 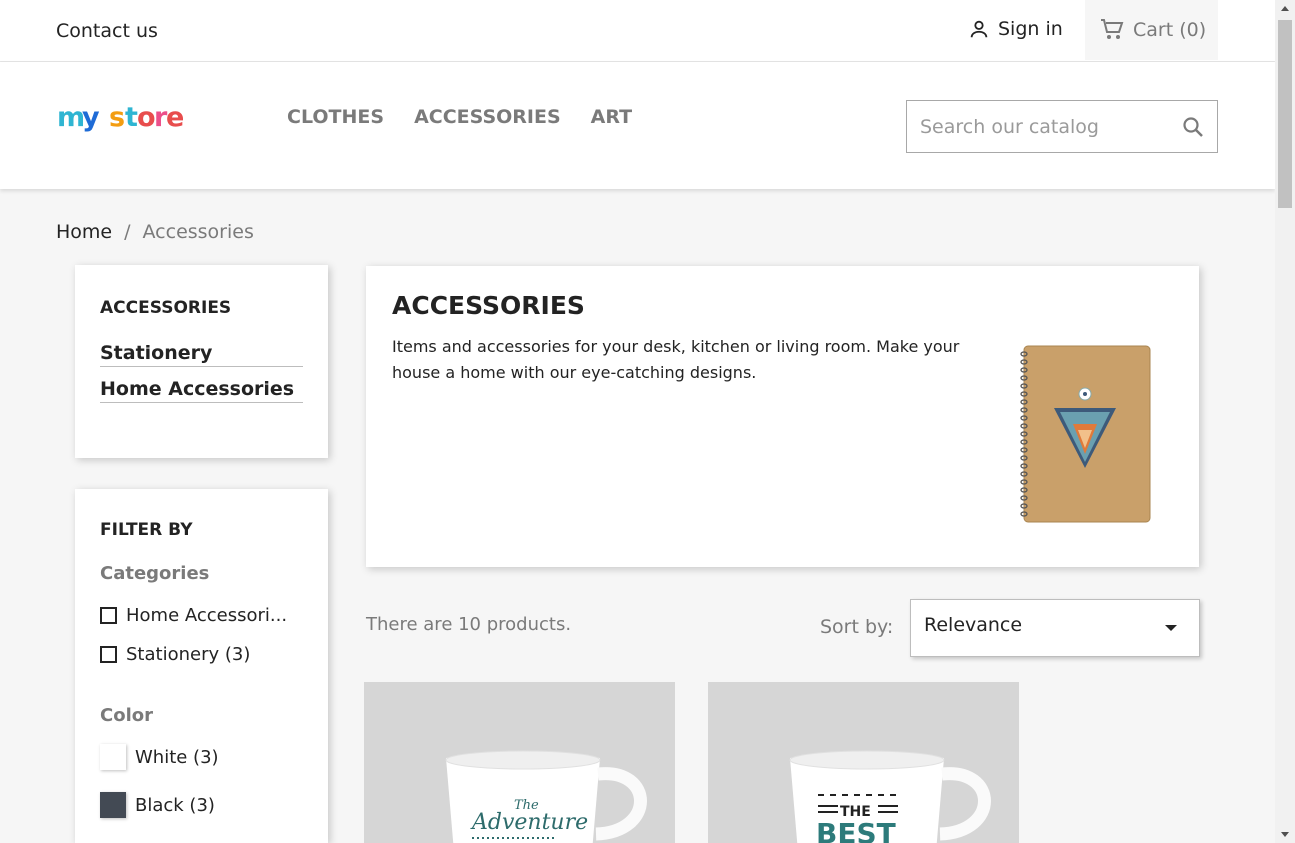 I want to click on category-title: ACCESSORIES, so click(x=488, y=305).